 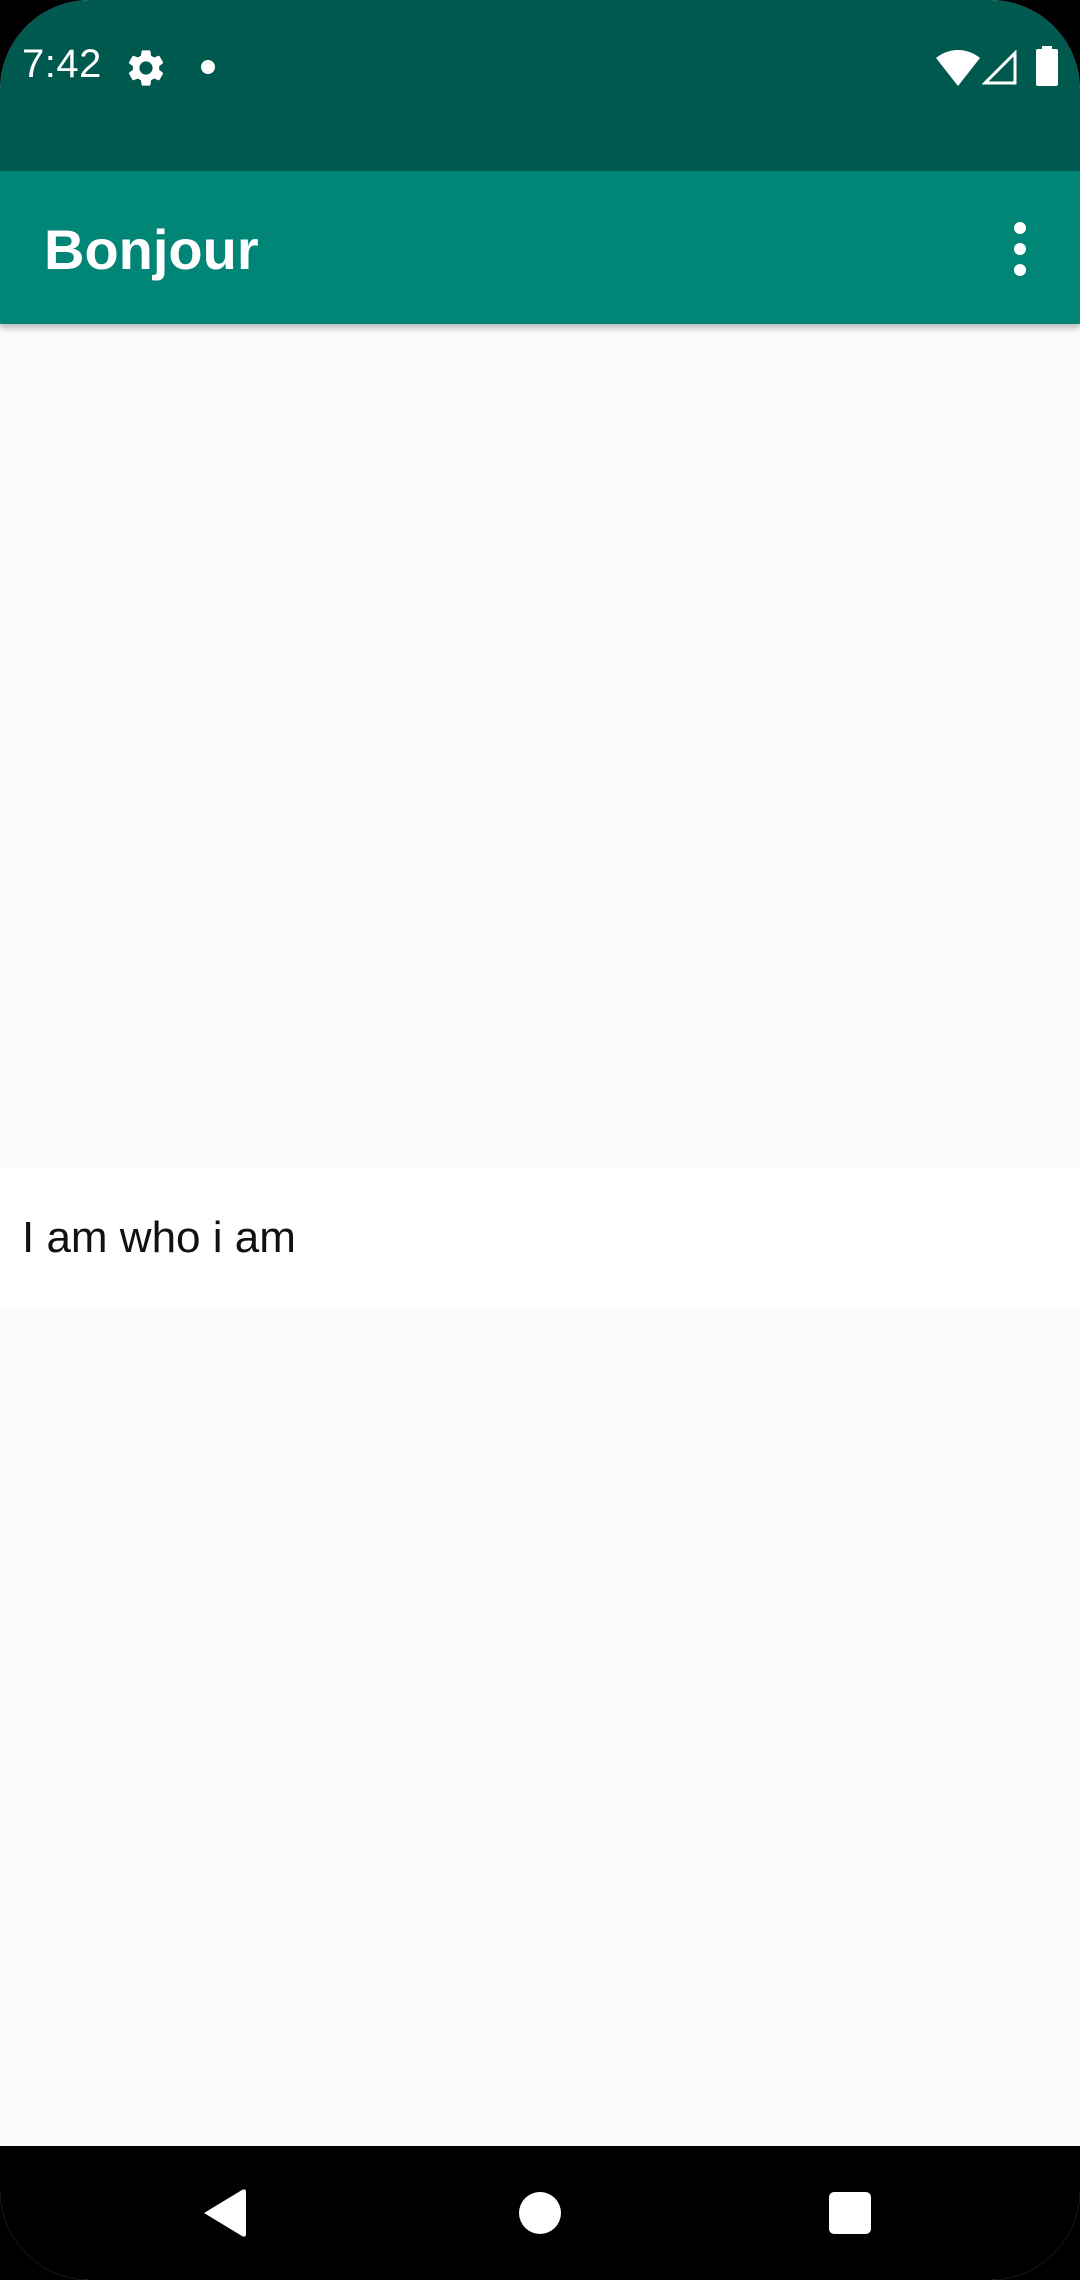 I want to click on status-bar: 7:42, so click(x=540, y=85).